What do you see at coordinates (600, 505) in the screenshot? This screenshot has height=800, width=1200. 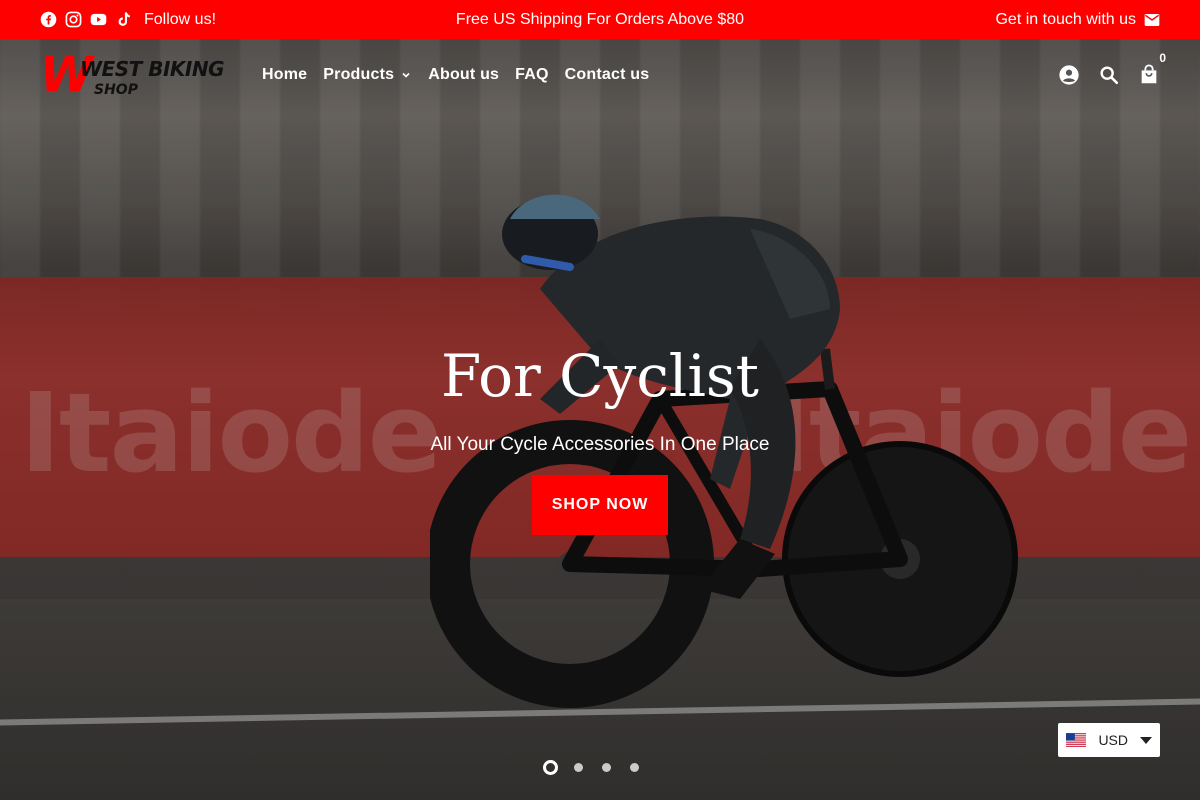 I see `shop-now-button: SHOP NOW` at bounding box center [600, 505].